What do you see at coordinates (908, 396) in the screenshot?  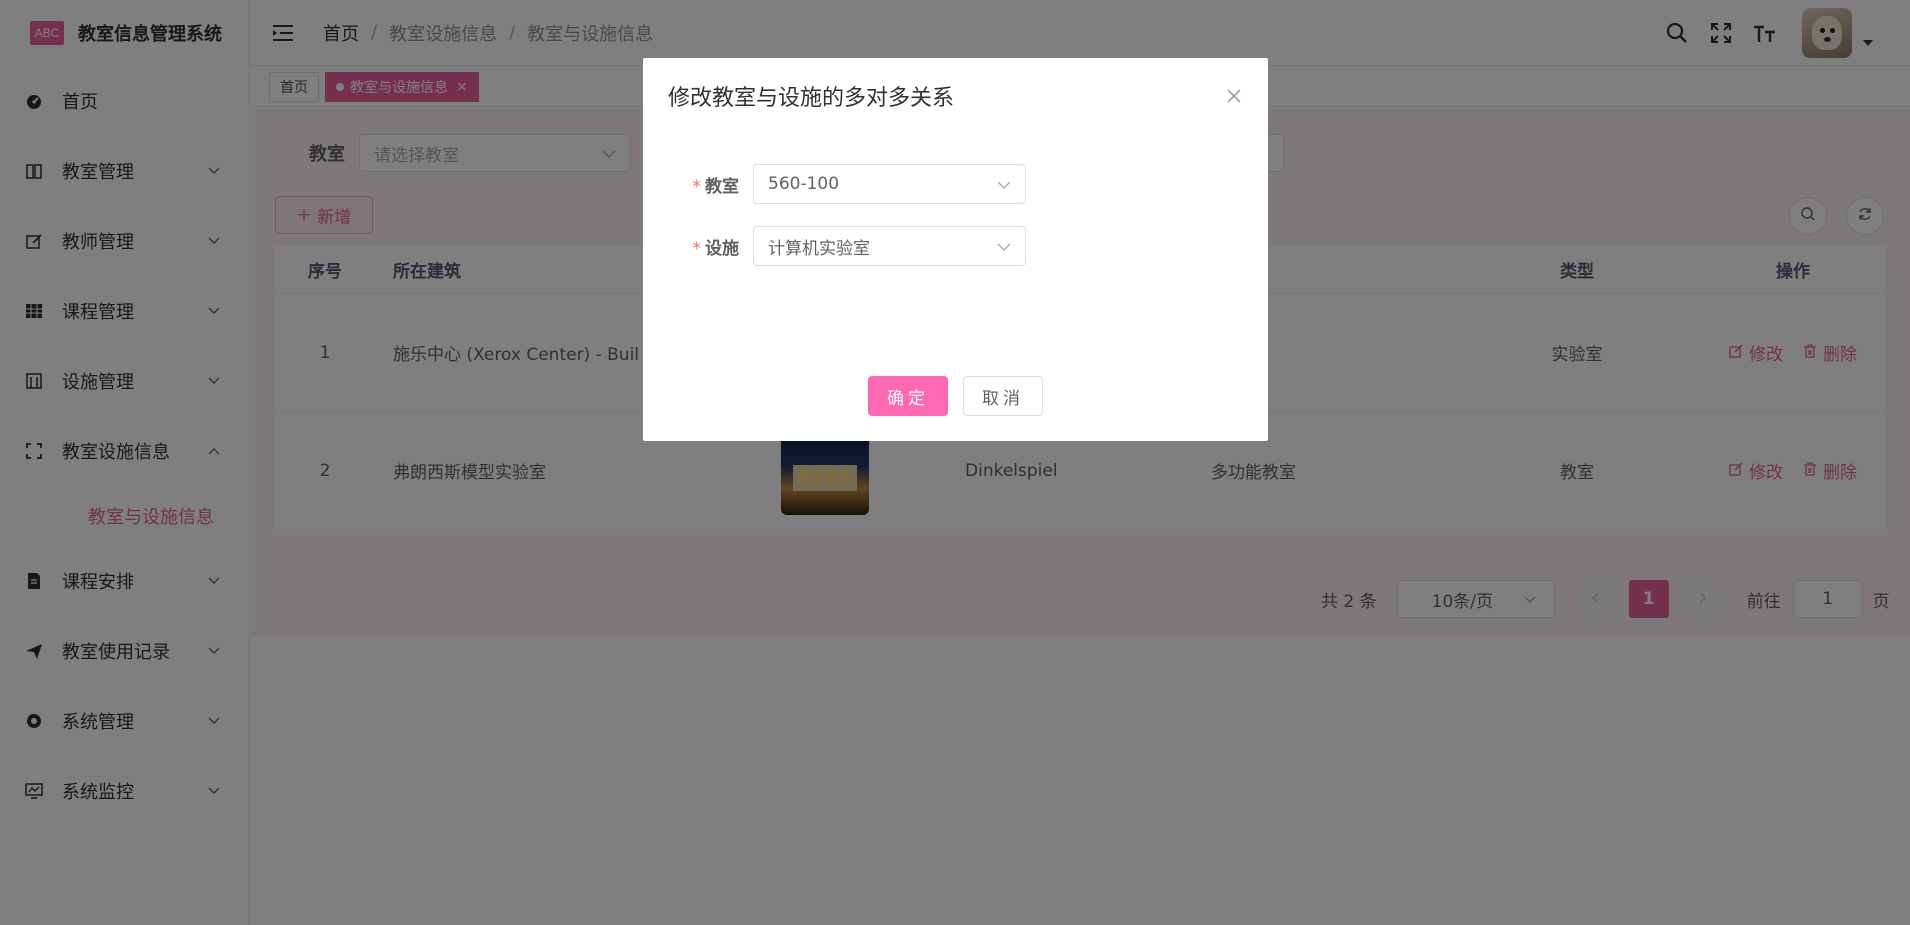 I see `confirm-button: 确定` at bounding box center [908, 396].